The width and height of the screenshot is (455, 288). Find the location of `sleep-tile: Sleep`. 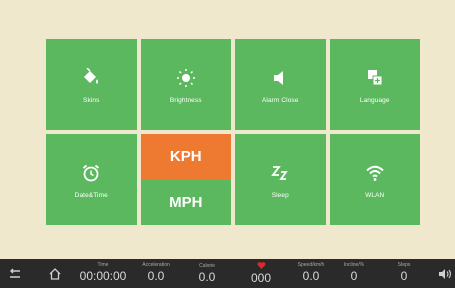

sleep-tile: Sleep is located at coordinates (280, 179).